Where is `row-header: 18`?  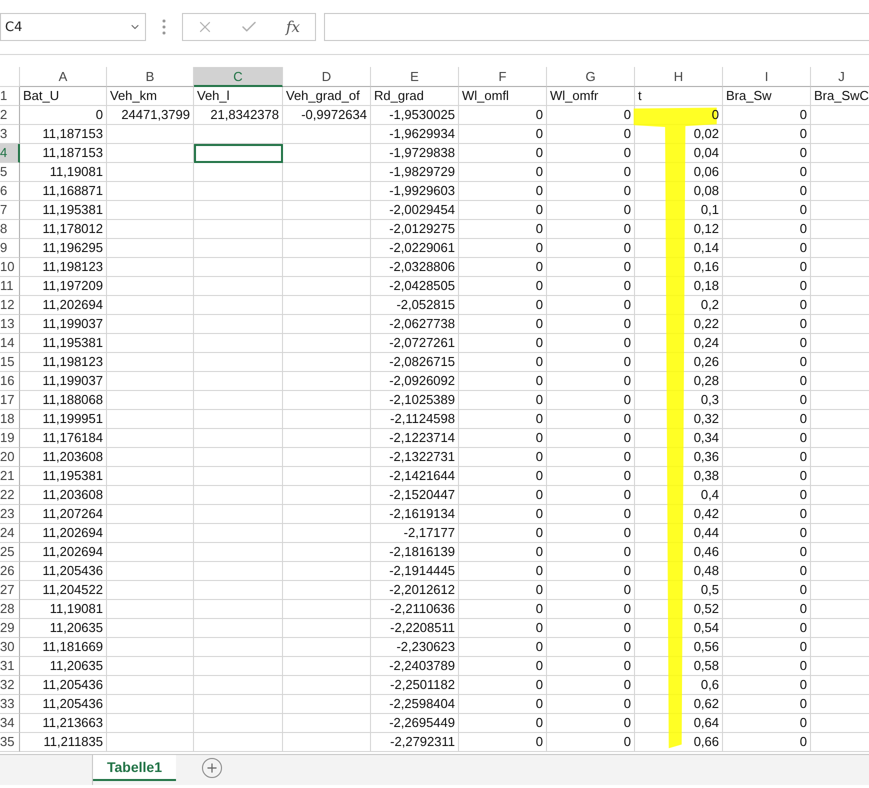
row-header: 18 is located at coordinates (10, 419).